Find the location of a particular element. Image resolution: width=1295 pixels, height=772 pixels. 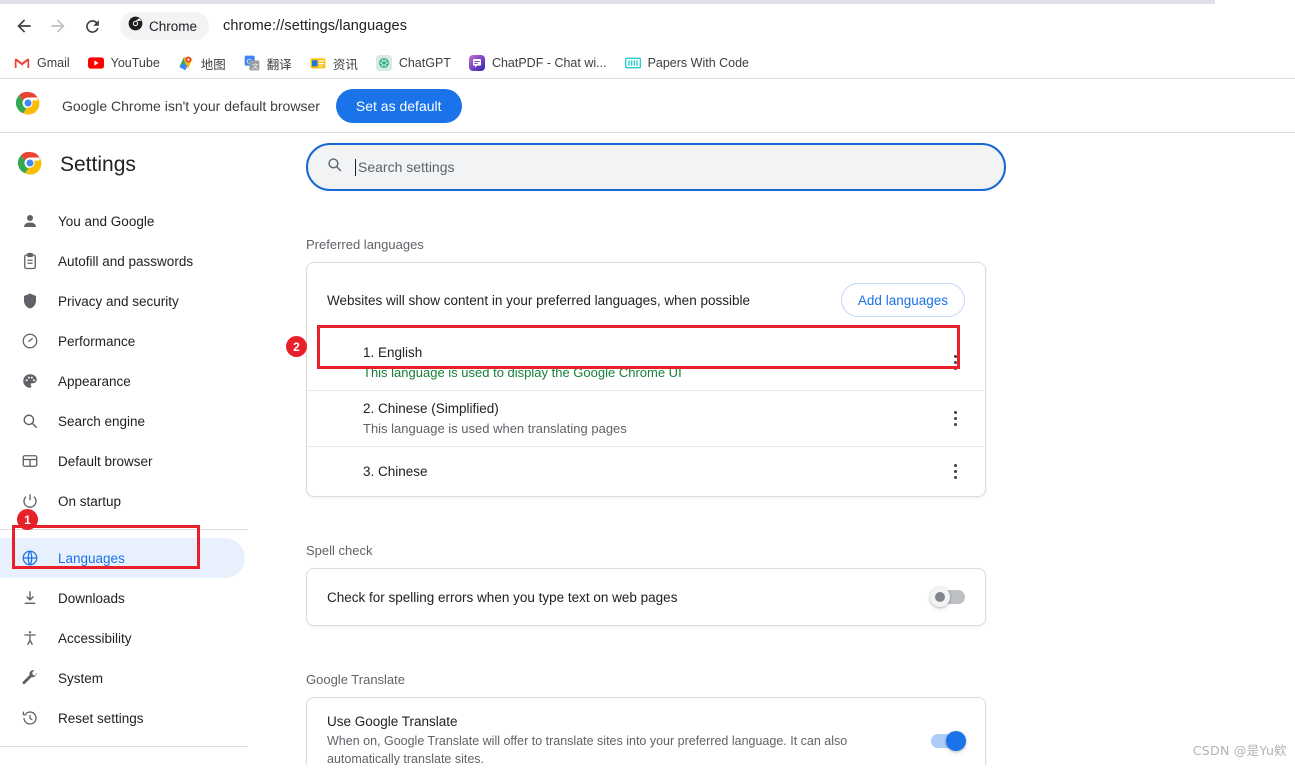

page-title: Settings is located at coordinates (98, 164).